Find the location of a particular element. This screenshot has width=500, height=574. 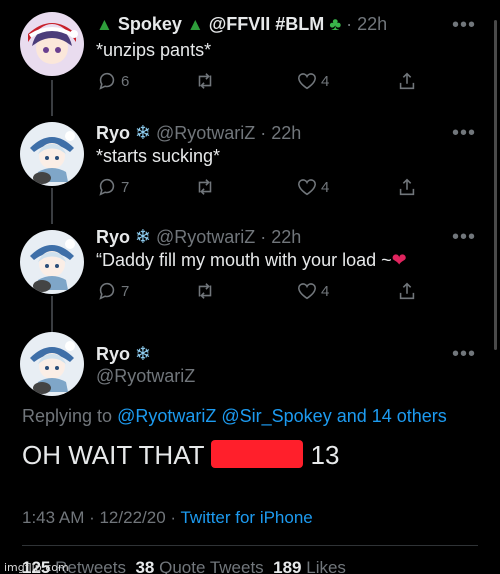

quotes-stat: 38 Quote Tweets is located at coordinates (199, 566).